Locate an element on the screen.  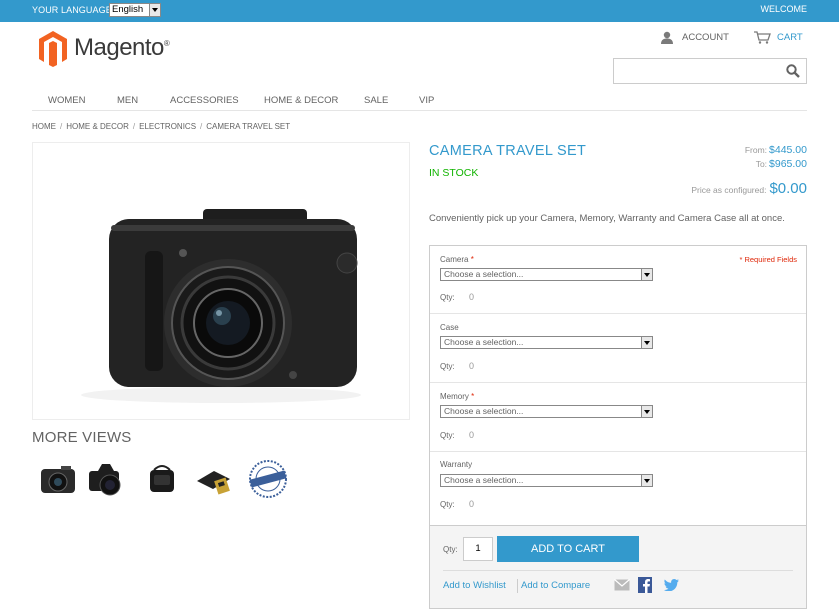
option-qty-case: 0 is located at coordinates (471, 366).